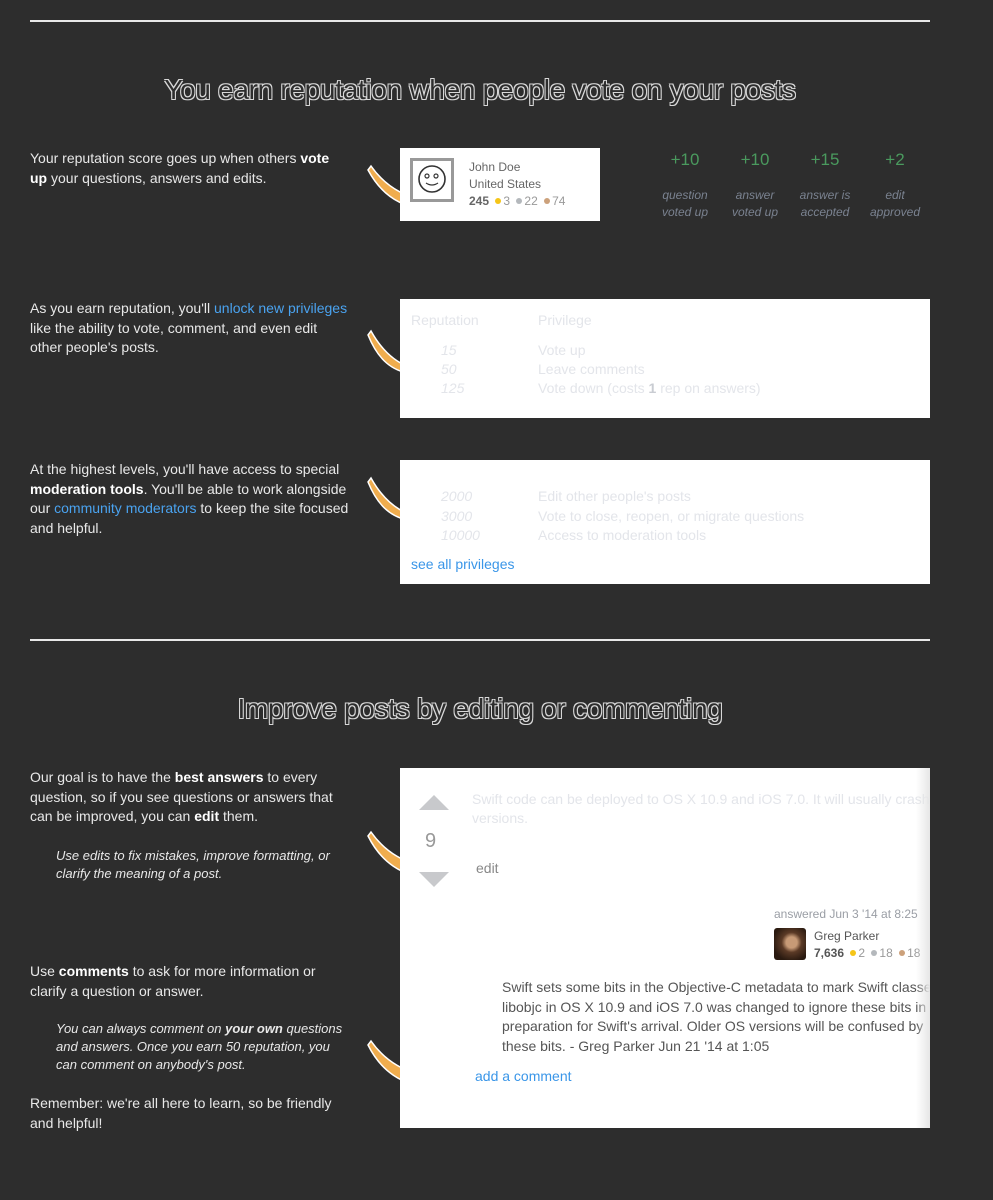  Describe the element at coordinates (825, 185) in the screenshot. I see `gain-answer-accepted: +15 answer is accepted` at that location.